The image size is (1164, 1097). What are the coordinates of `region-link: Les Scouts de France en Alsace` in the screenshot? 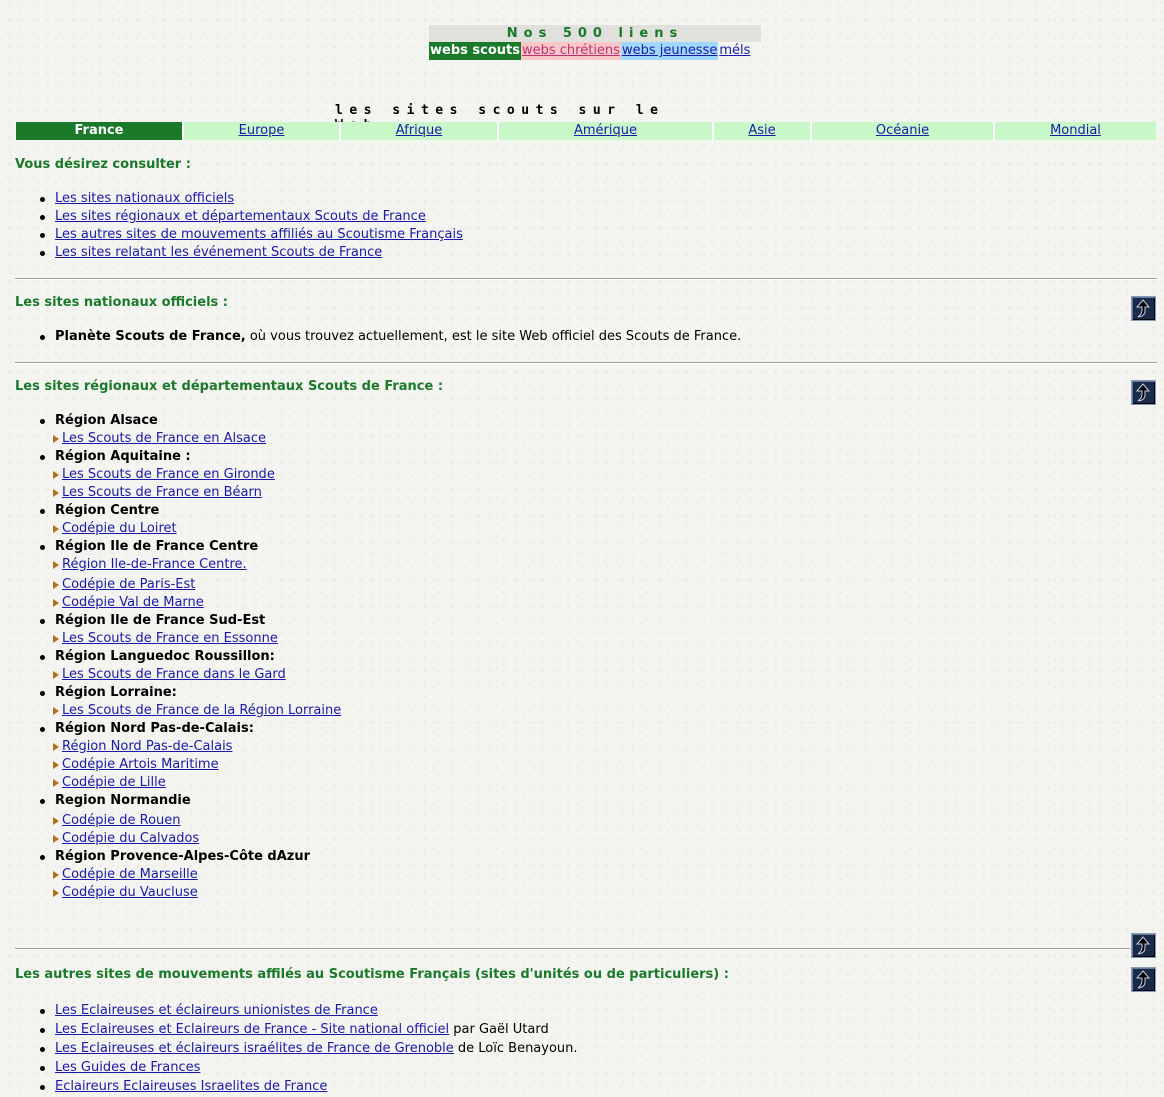 It's located at (164, 438).